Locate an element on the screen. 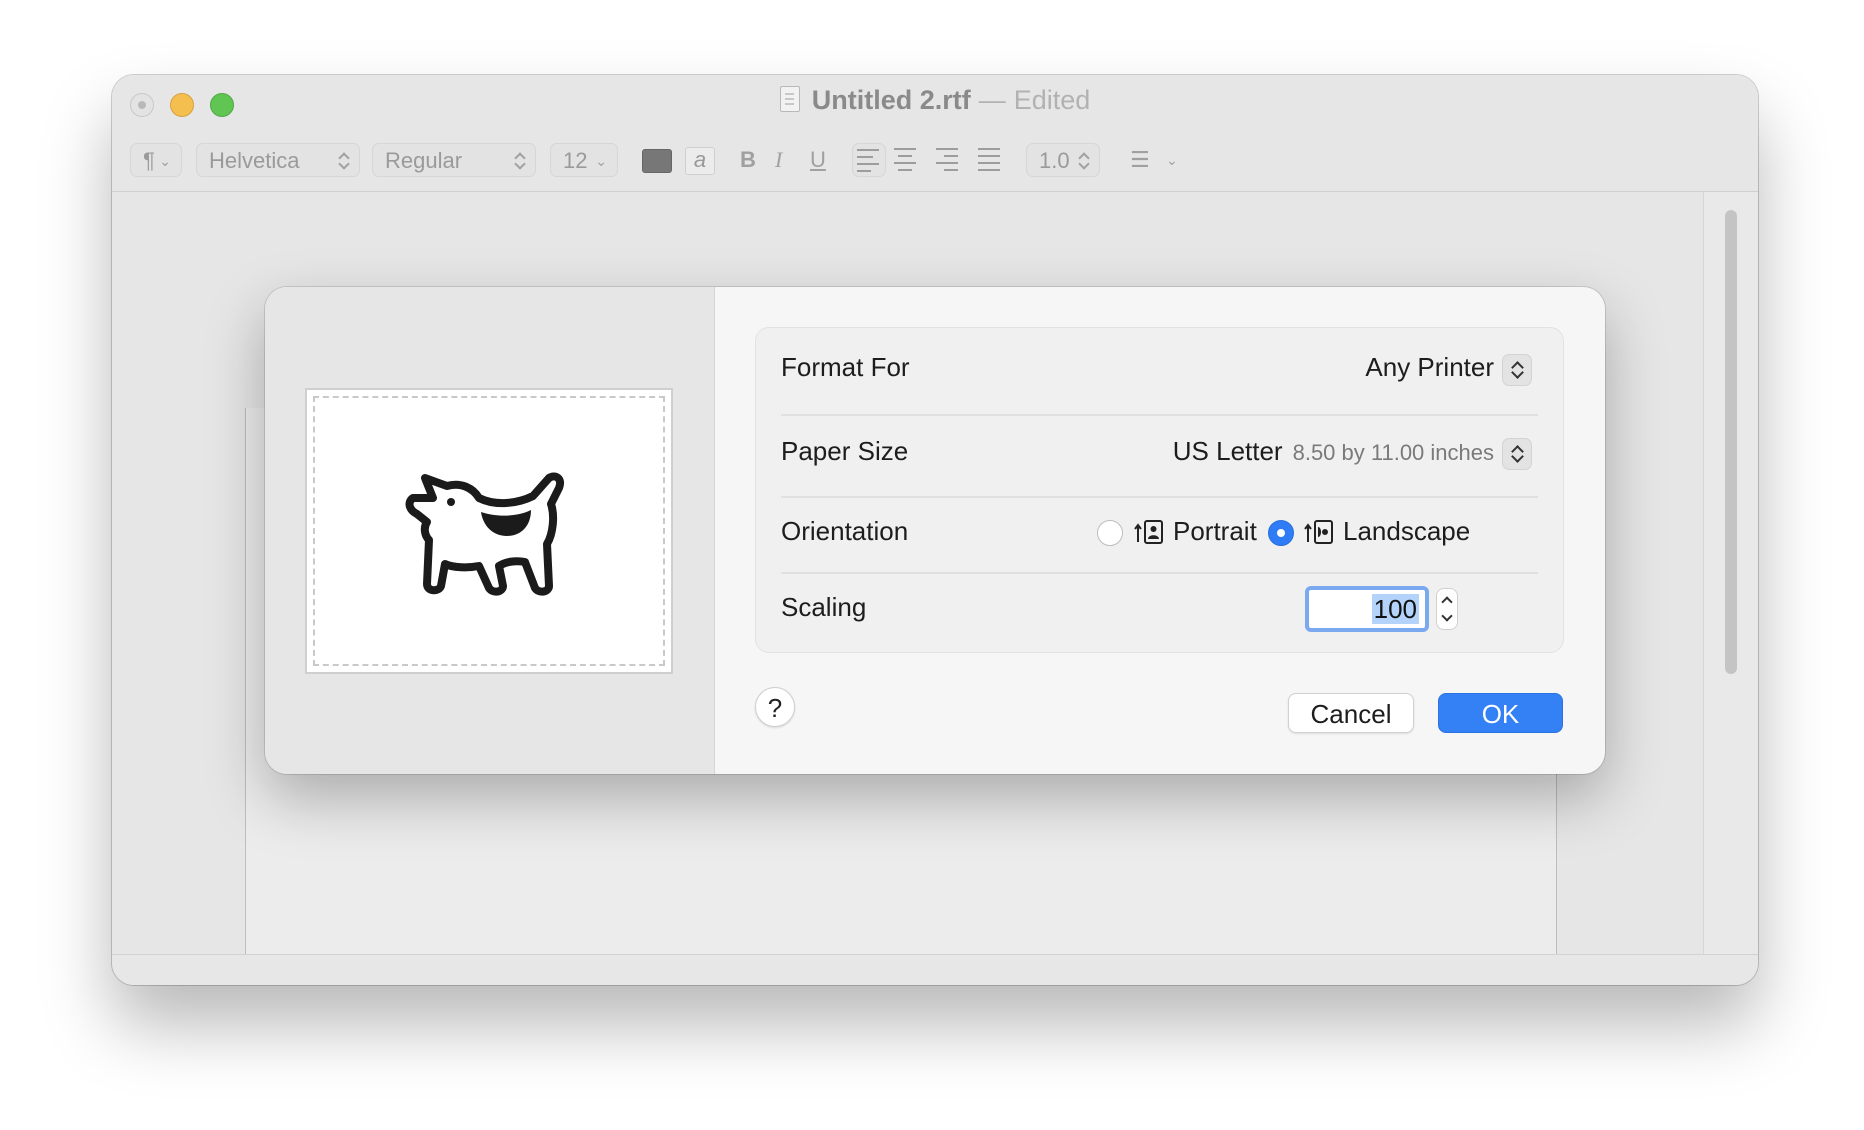  format-for-popup: Any Printer is located at coordinates (1429, 367).